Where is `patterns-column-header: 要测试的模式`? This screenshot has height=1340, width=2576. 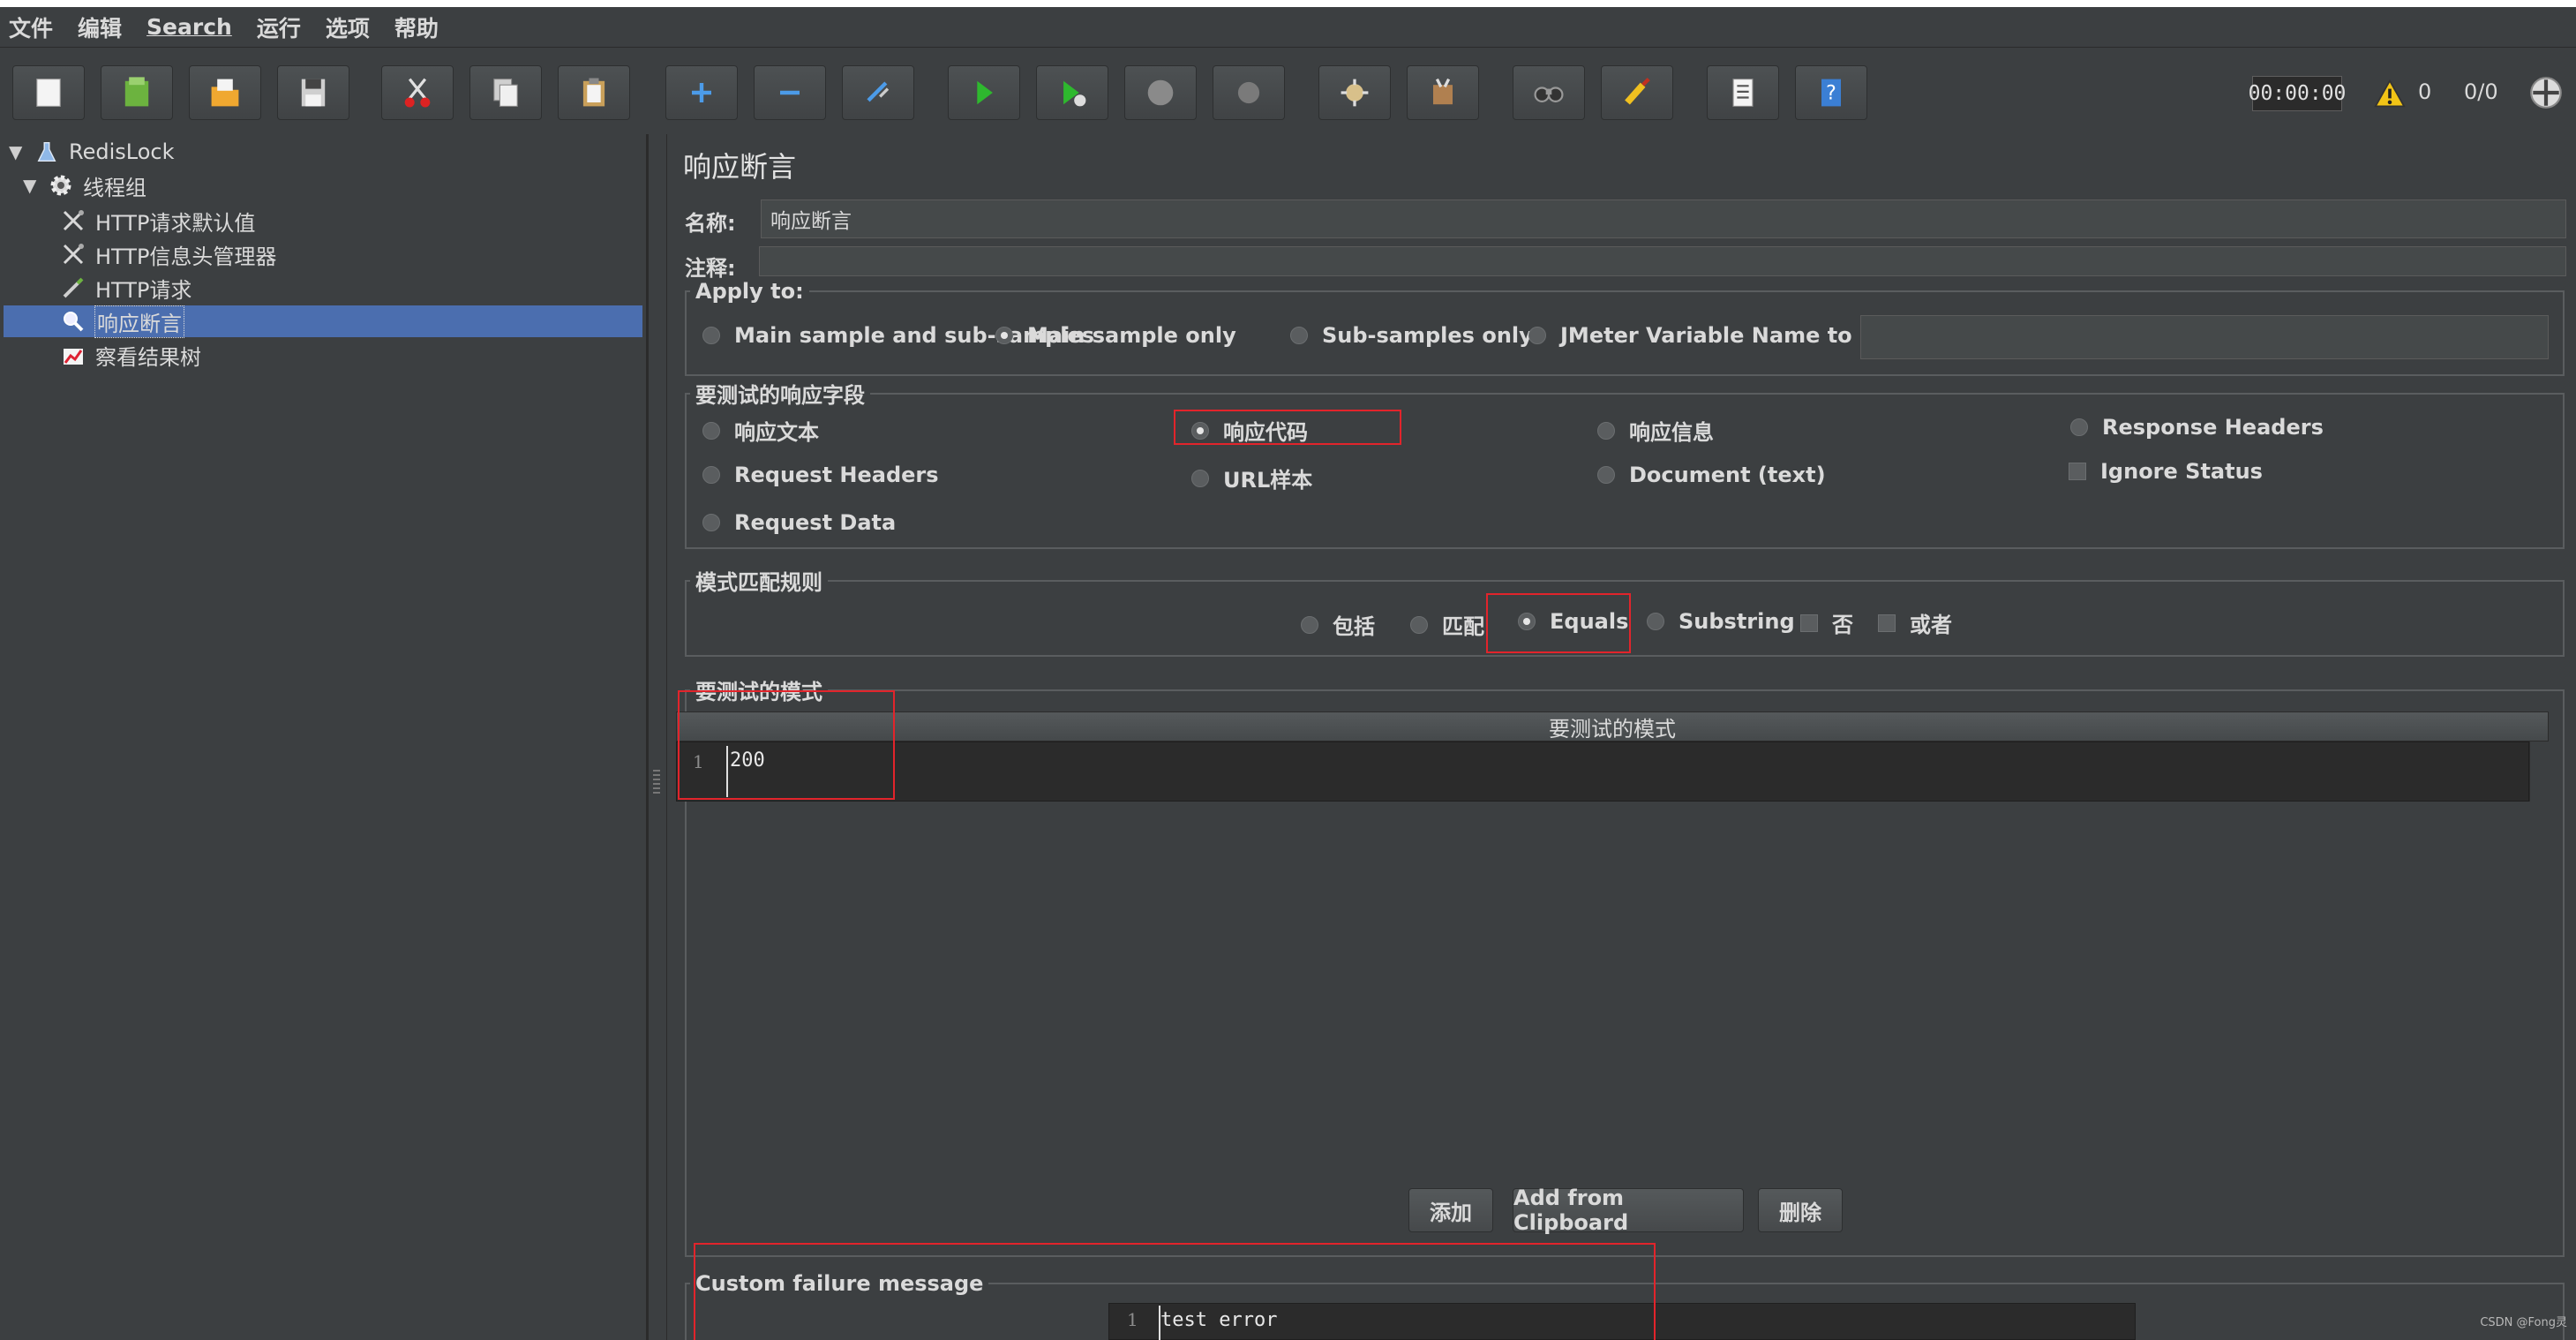 patterns-column-header: 要测试的模式 is located at coordinates (1612, 726).